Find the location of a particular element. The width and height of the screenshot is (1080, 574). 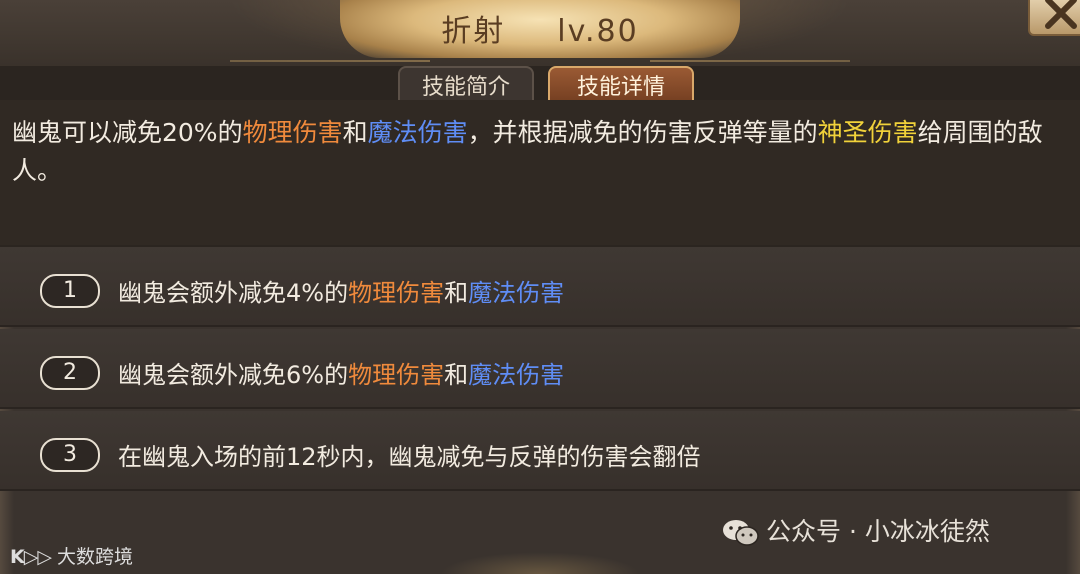

skill-title: 折射 lv.80 is located at coordinates (540, 28).